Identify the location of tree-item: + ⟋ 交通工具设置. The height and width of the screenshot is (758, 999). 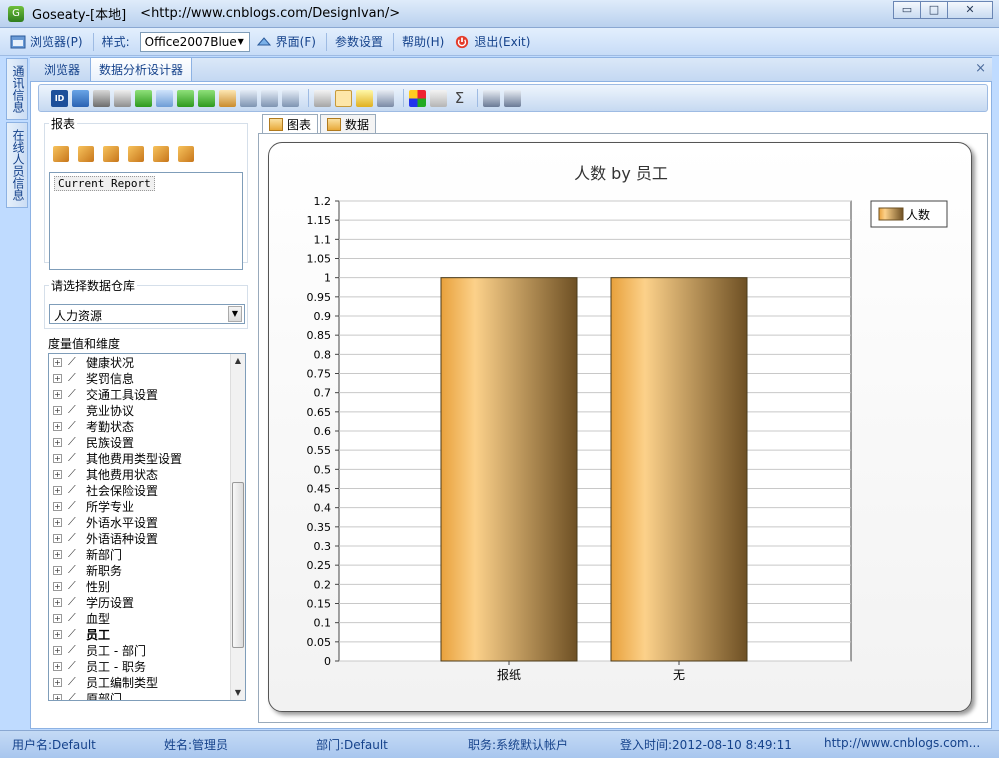
(147, 394).